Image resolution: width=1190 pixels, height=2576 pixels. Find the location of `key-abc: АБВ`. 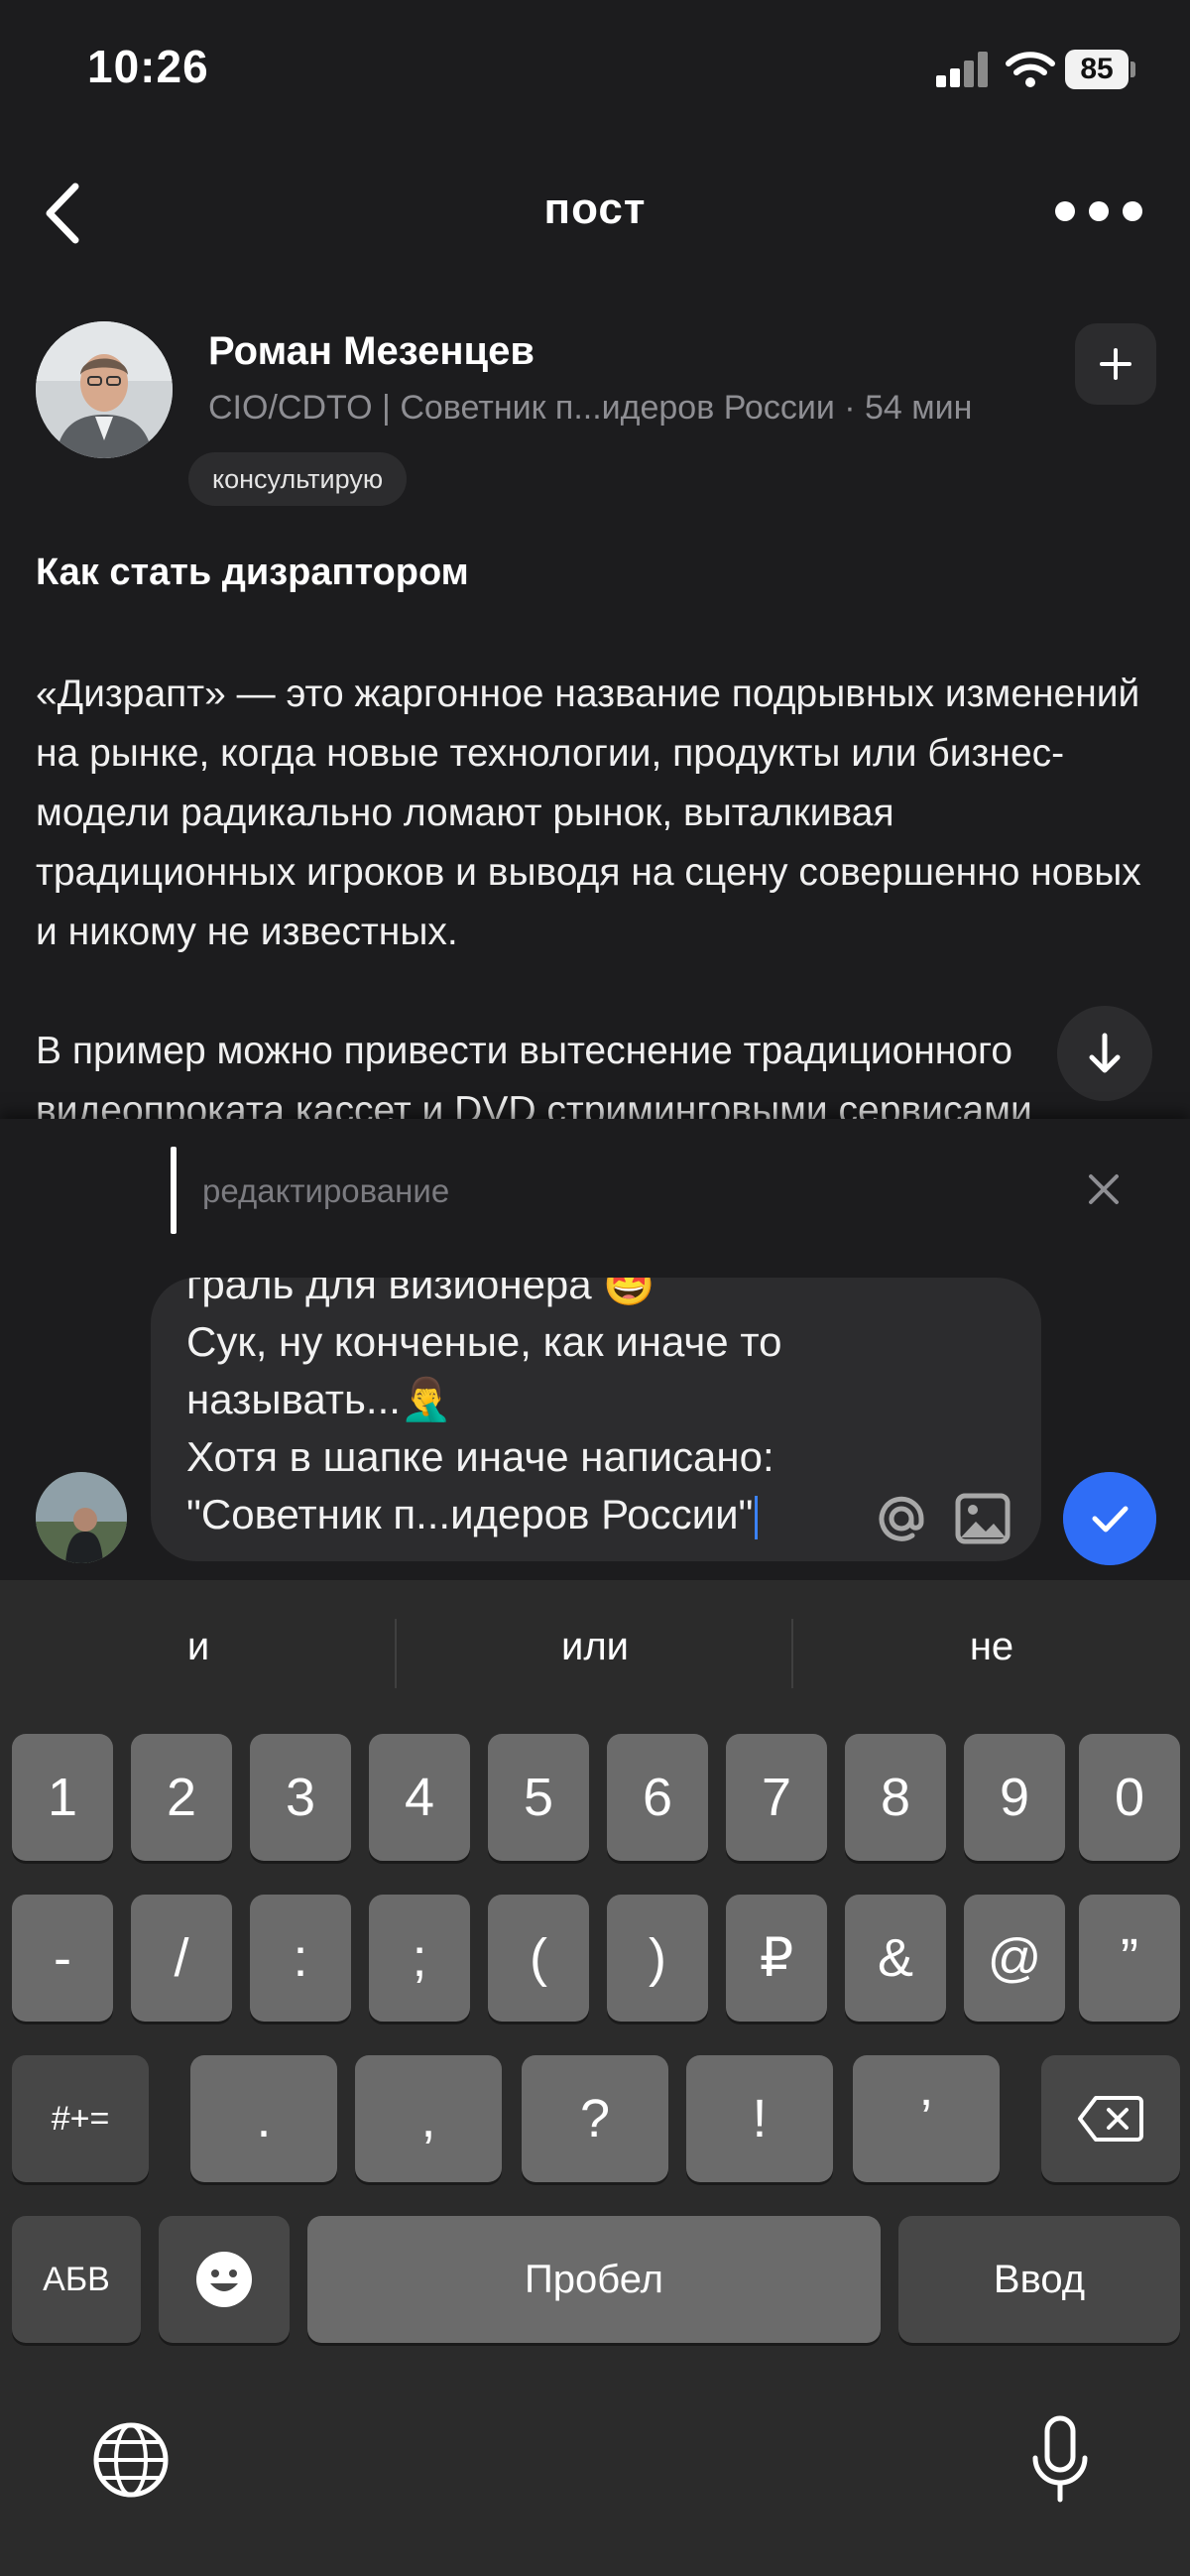

key-abc: АБВ is located at coordinates (76, 2279).